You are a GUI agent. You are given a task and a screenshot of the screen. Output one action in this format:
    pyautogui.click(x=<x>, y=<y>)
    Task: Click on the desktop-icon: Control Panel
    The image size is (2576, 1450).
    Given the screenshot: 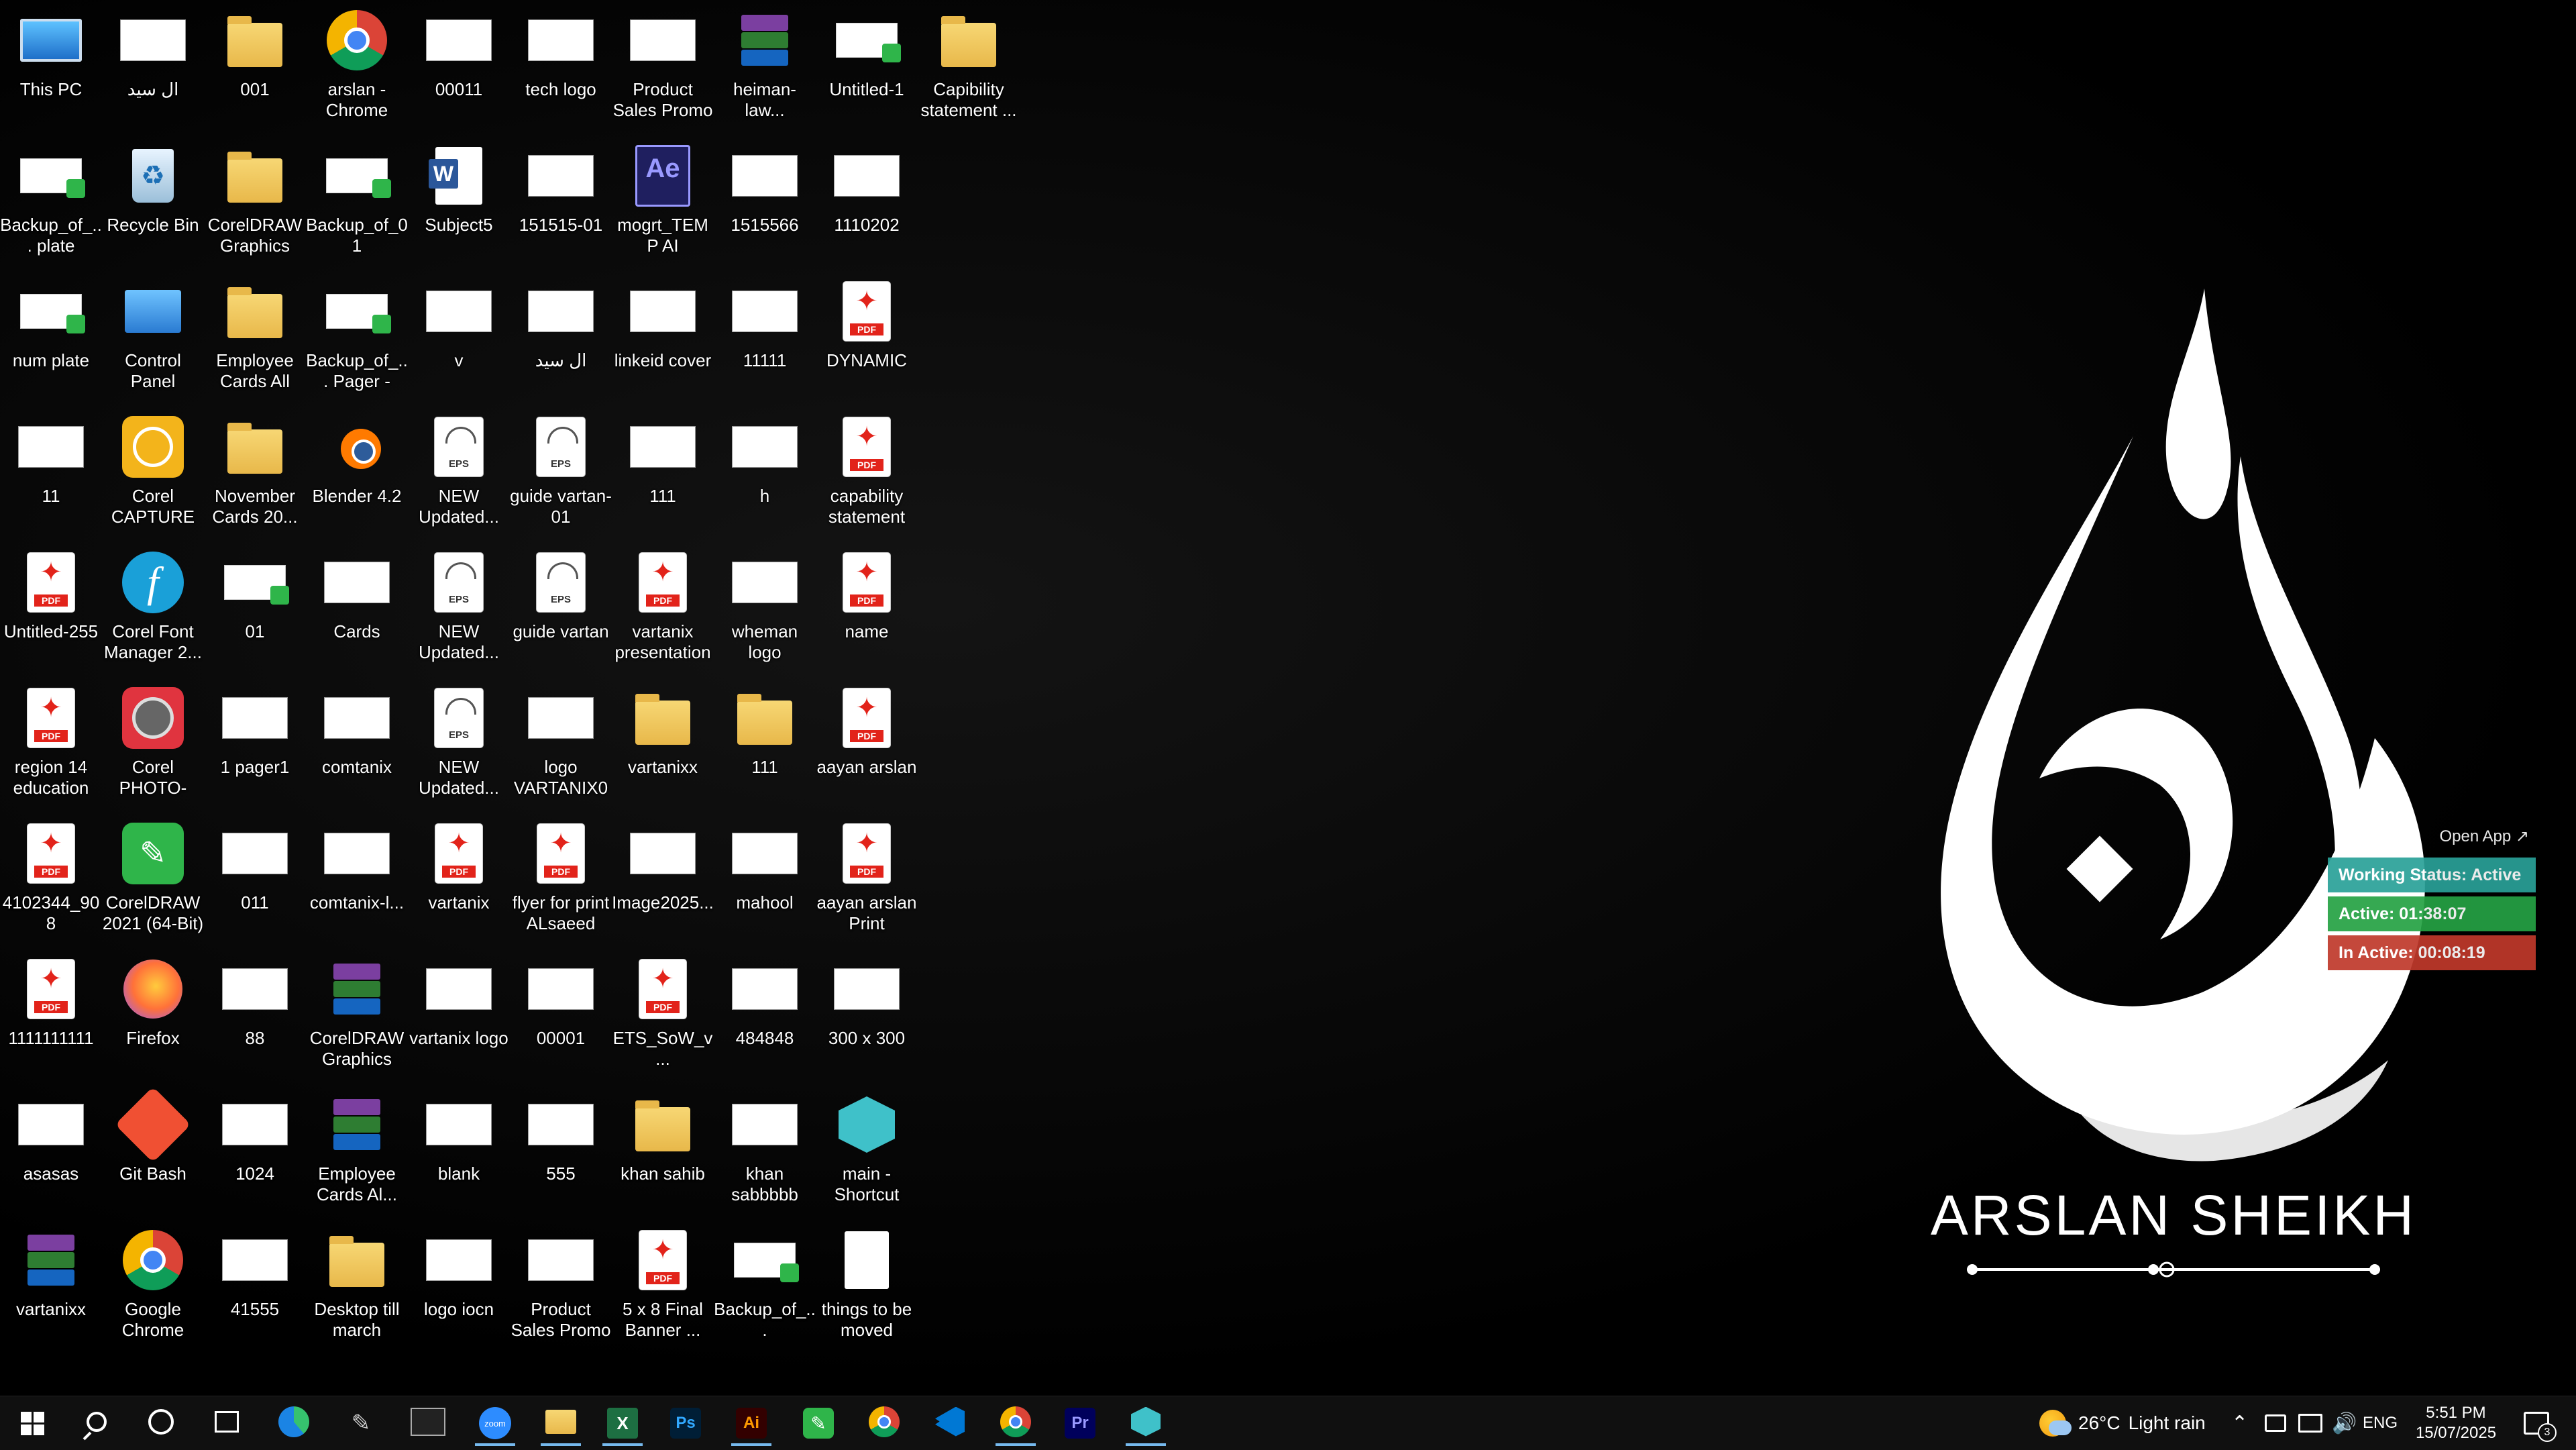 What is the action you would take?
    pyautogui.click(x=153, y=339)
    